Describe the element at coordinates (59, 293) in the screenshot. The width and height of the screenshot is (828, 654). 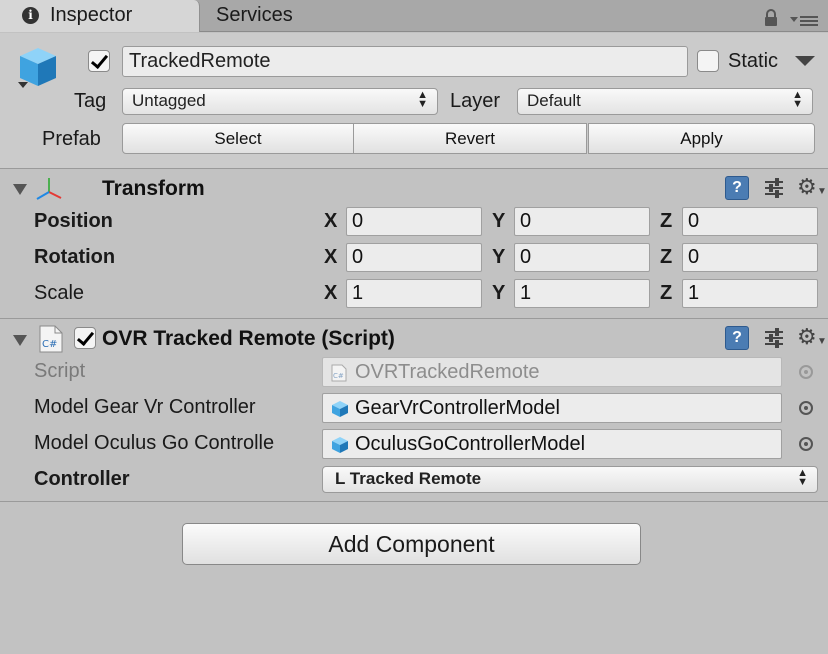
I see `scale-label: Scale` at that location.